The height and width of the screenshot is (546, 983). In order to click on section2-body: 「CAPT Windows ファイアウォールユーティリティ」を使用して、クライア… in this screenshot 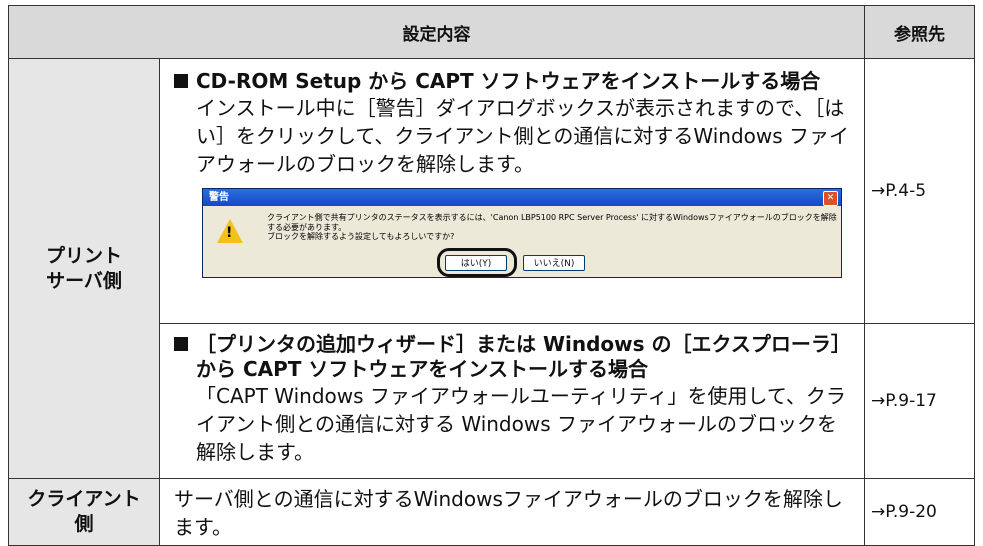, I will do `click(521, 424)`.